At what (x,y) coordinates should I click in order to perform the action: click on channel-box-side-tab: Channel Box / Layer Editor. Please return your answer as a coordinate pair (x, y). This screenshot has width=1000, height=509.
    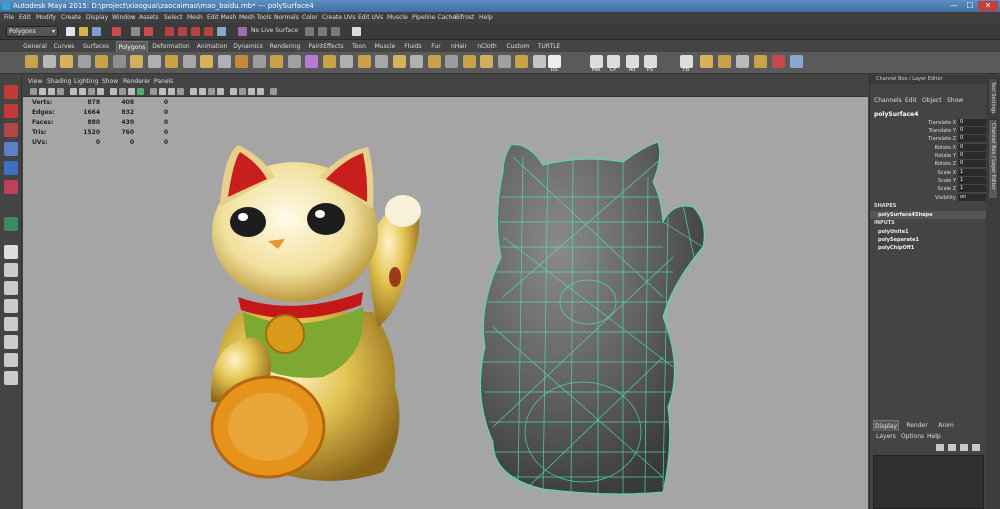
    Looking at the image, I should click on (993, 159).